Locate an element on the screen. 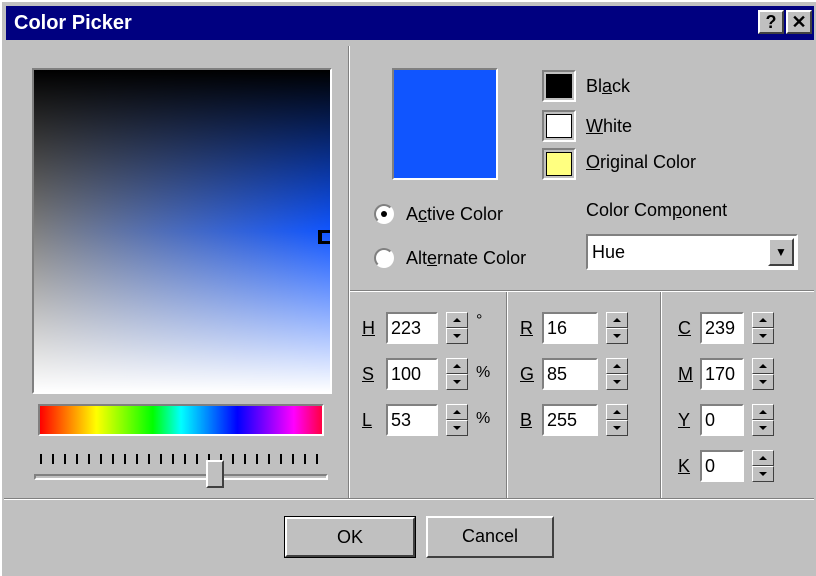 This screenshot has height=576, width=816. help-button: ? is located at coordinates (771, 22).